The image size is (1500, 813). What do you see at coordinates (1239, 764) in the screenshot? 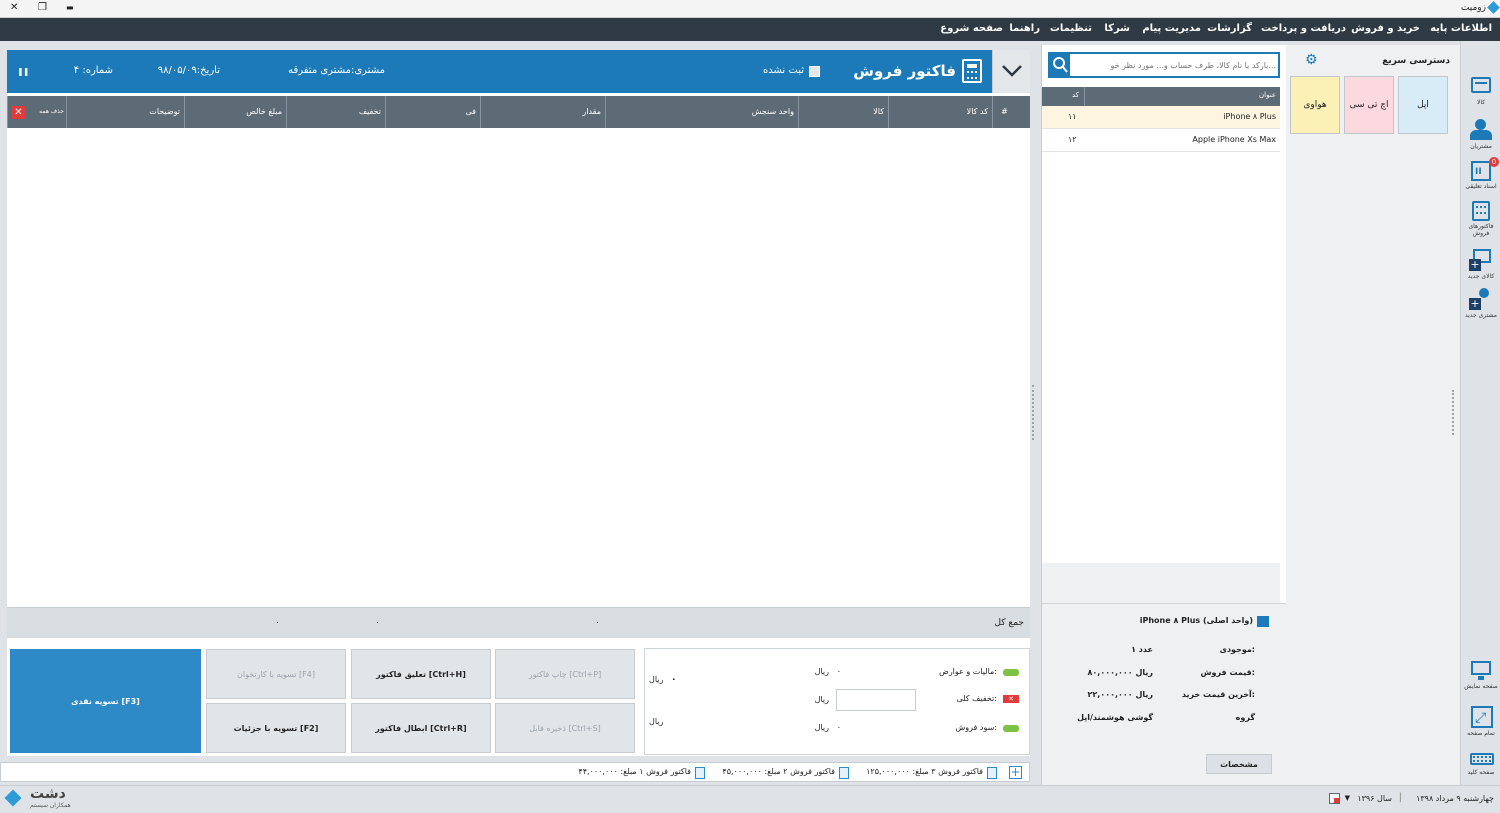
I see `spec-button: مشخصات` at bounding box center [1239, 764].